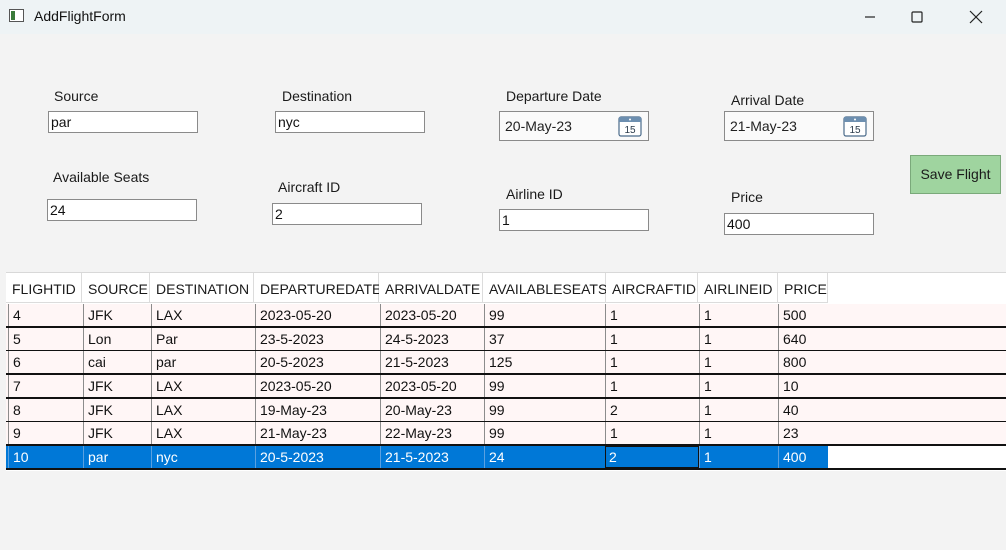  What do you see at coordinates (317, 288) in the screenshot?
I see `column-header-departuredate: DEPARTUREDATE` at bounding box center [317, 288].